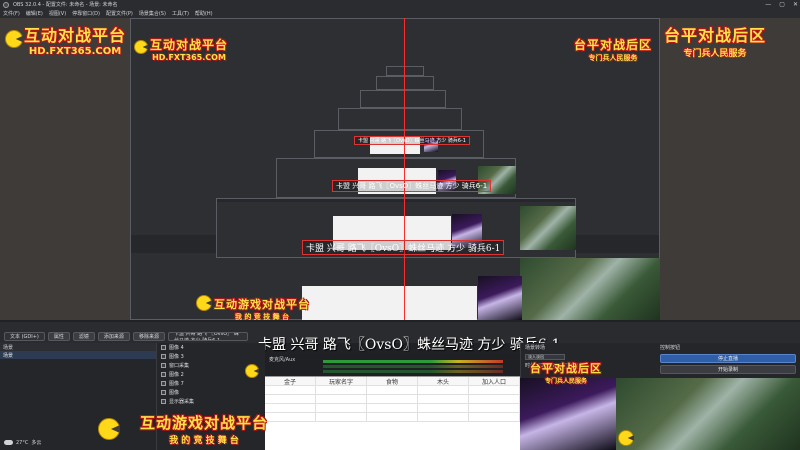 This screenshot has width=800, height=450. Describe the element at coordinates (148, 336) in the screenshot. I see `remove-source-button: 移除来源` at that location.